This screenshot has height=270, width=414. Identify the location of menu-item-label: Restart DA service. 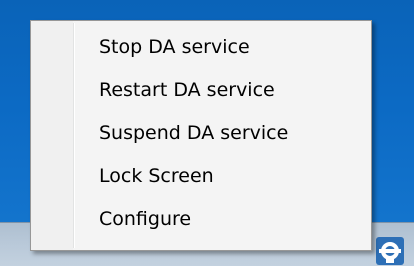
(187, 90).